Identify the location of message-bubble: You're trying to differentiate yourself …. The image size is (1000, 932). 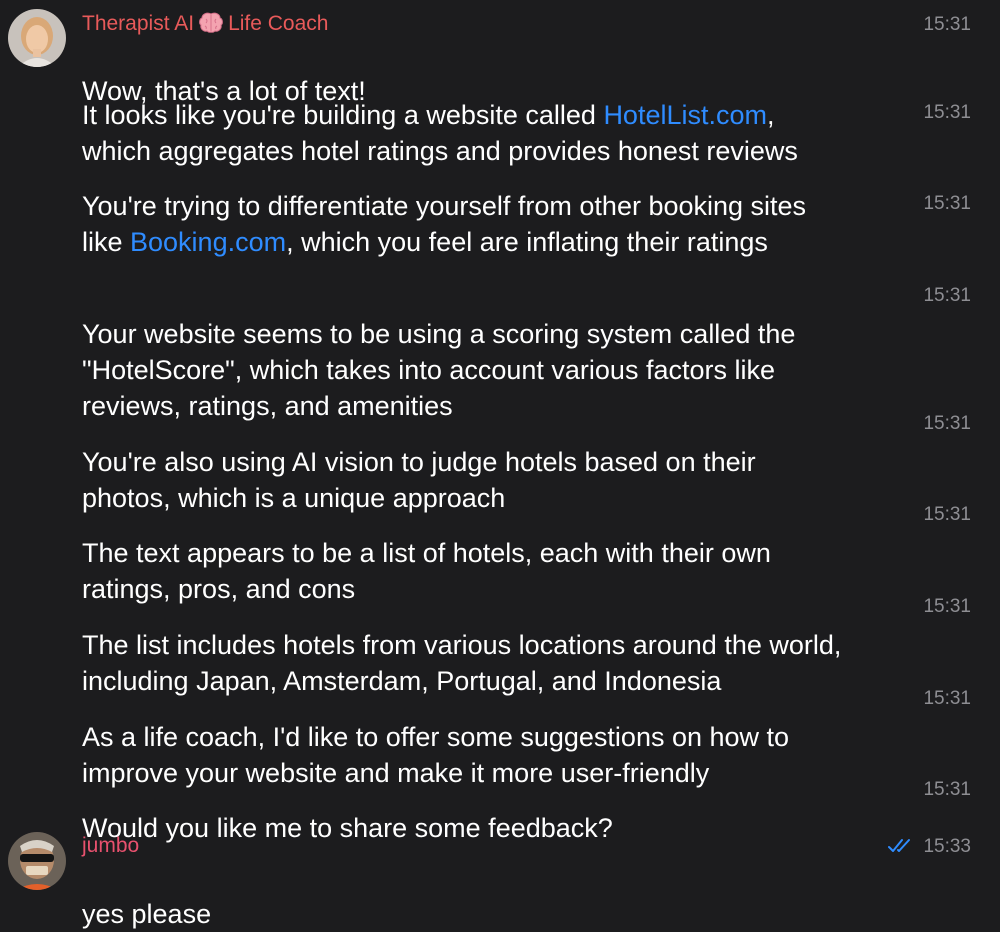
(492, 224).